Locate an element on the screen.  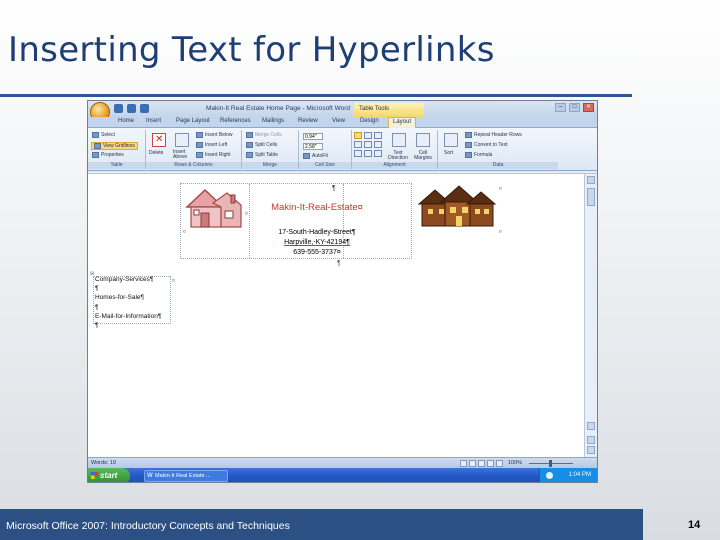
insert-below-button: Insert Below is located at coordinates (214, 135).